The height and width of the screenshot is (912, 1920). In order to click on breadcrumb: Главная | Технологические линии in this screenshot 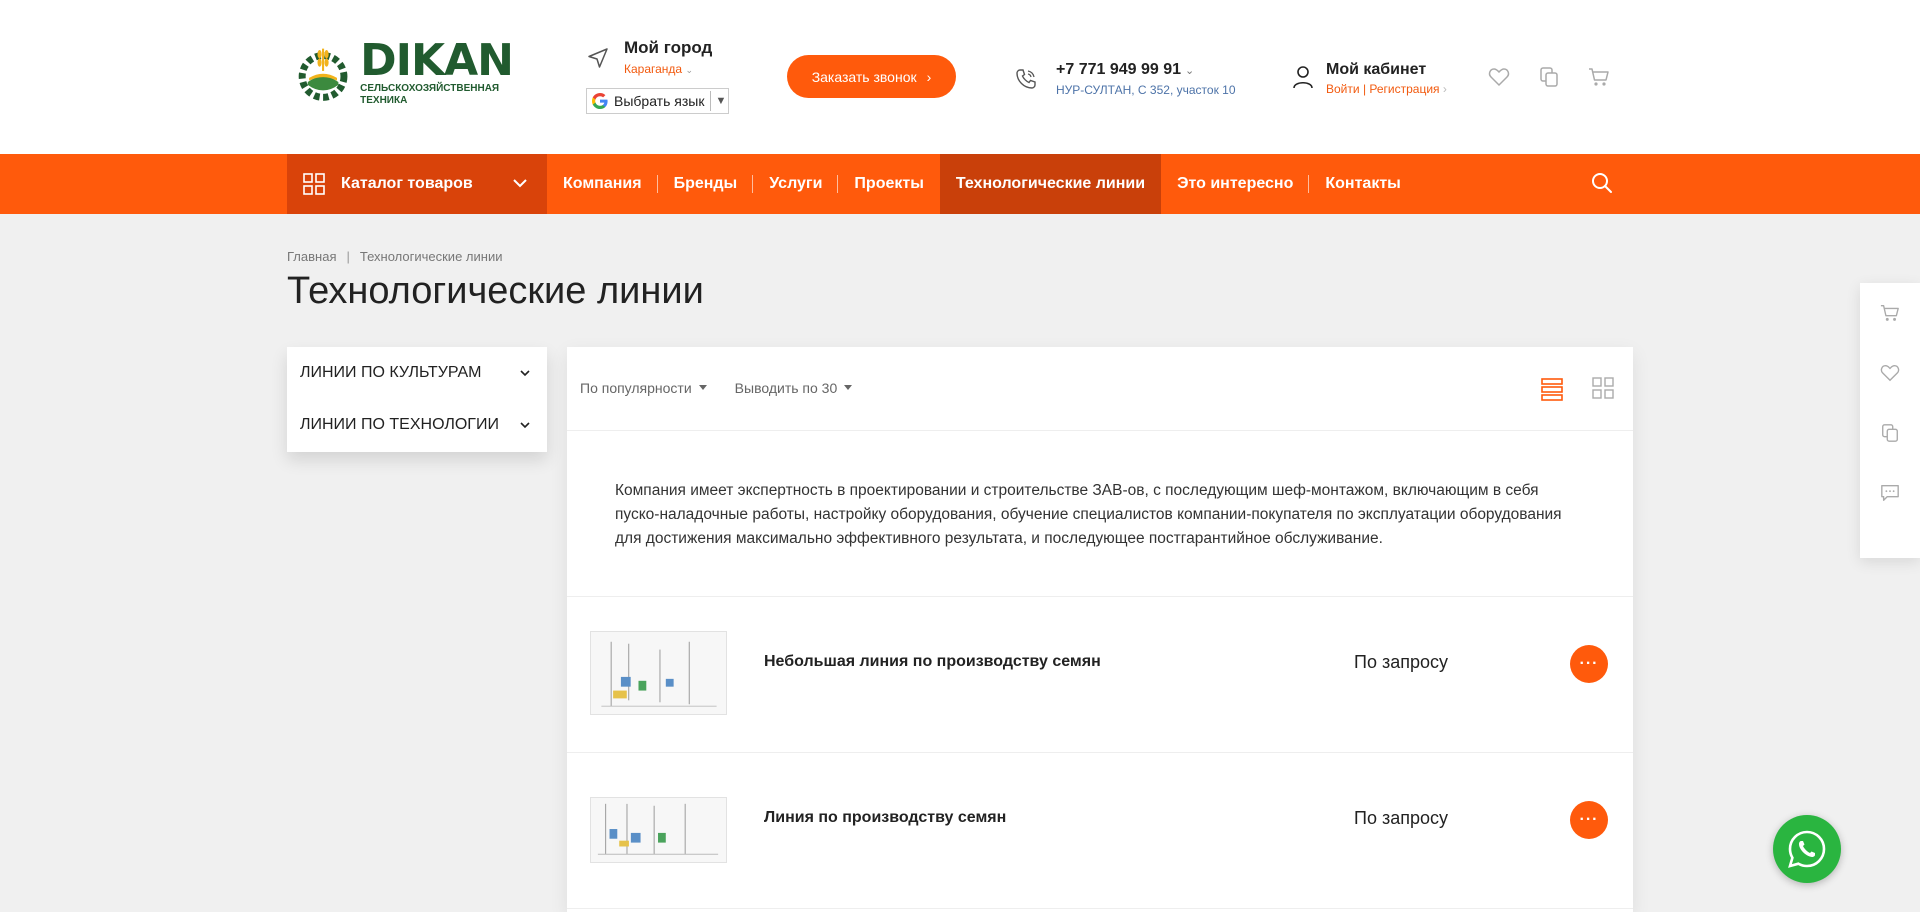, I will do `click(394, 256)`.